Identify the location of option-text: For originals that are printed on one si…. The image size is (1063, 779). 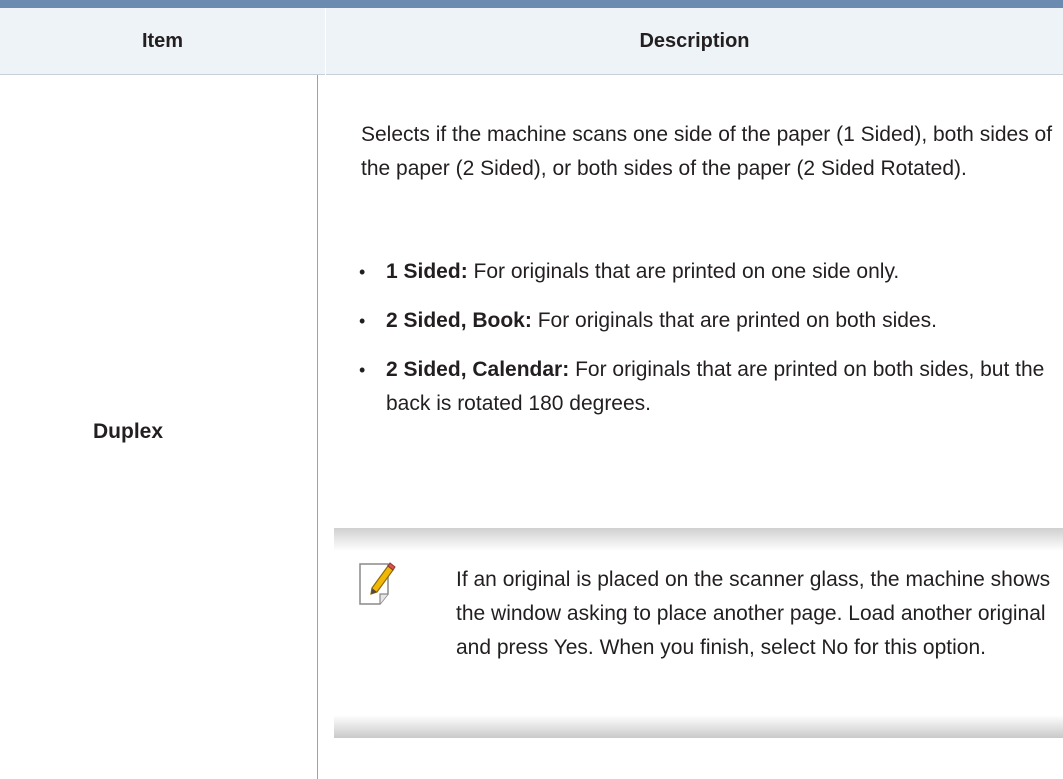
(686, 271).